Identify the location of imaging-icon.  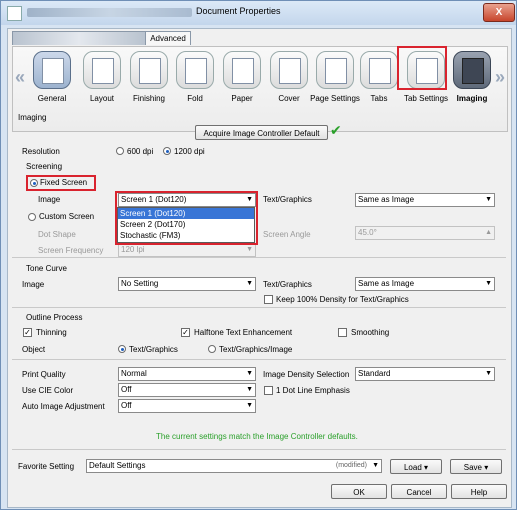
(473, 71).